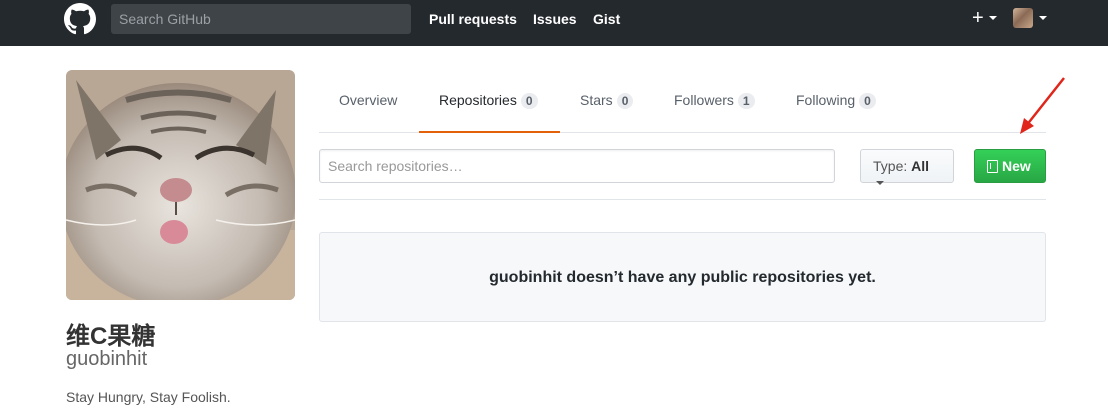 The image size is (1108, 412). I want to click on red-arrow-annotation, so click(1042, 105).